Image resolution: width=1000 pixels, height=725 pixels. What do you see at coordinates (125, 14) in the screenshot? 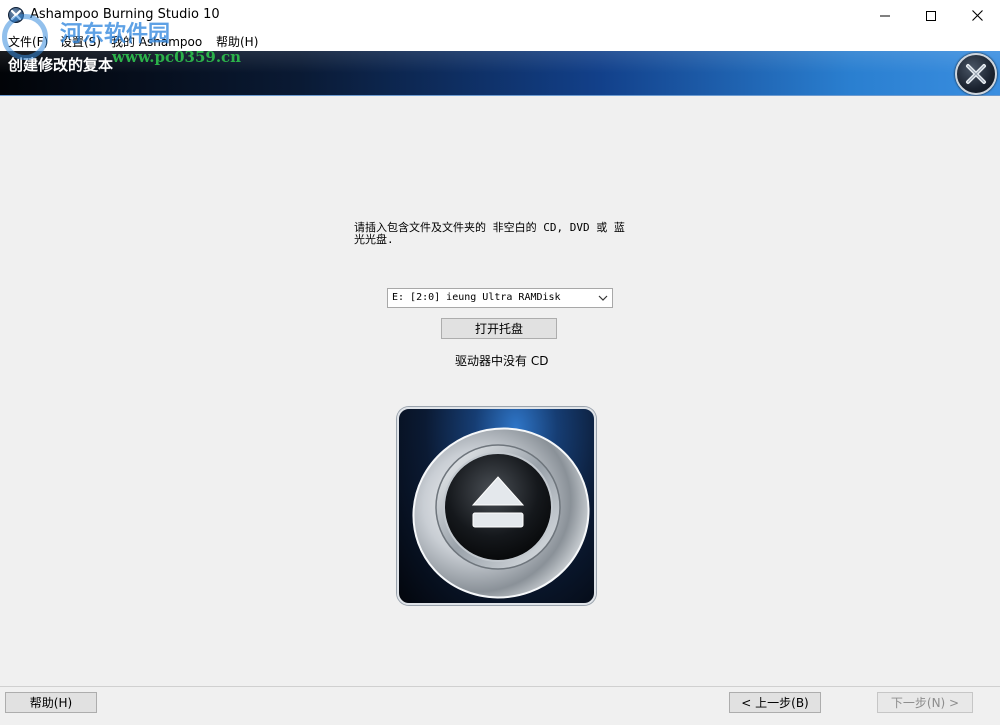
I see `window-title: Ashampoo Burning Studio 10` at bounding box center [125, 14].